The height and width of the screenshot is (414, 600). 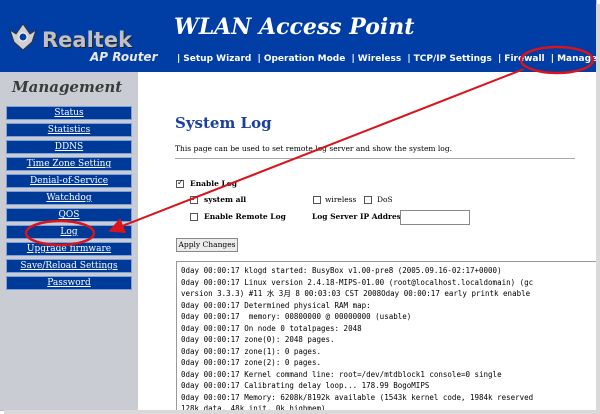 What do you see at coordinates (385, 199) in the screenshot?
I see `dos-label: DoS` at bounding box center [385, 199].